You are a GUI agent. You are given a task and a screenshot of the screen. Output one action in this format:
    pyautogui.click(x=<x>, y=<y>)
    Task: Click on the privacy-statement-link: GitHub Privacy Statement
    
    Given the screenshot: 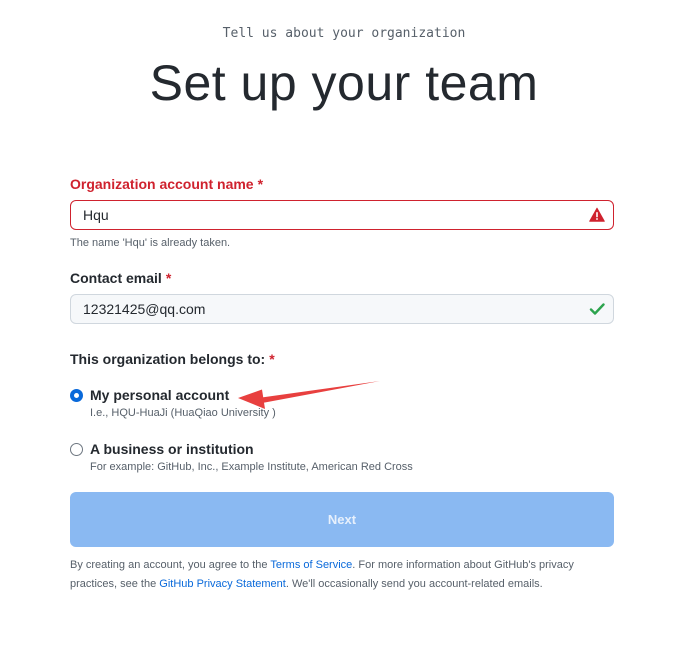 What is the action you would take?
    pyautogui.click(x=222, y=584)
    